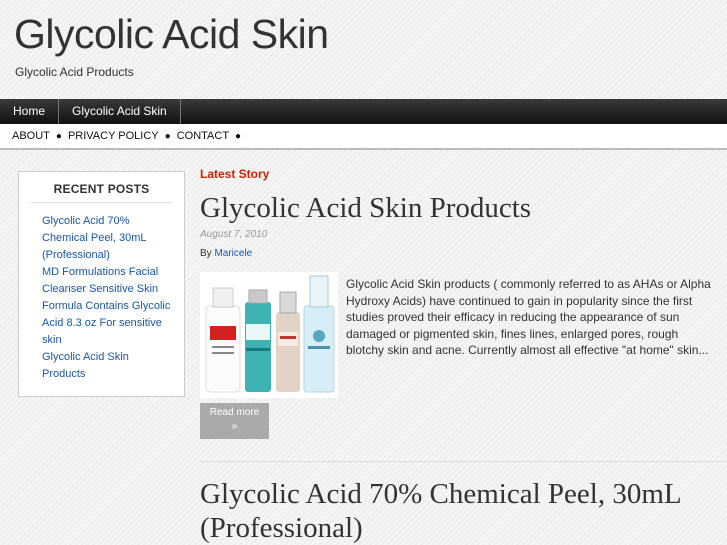 This screenshot has height=545, width=727. I want to click on double-arrow-icon: », so click(234, 426).